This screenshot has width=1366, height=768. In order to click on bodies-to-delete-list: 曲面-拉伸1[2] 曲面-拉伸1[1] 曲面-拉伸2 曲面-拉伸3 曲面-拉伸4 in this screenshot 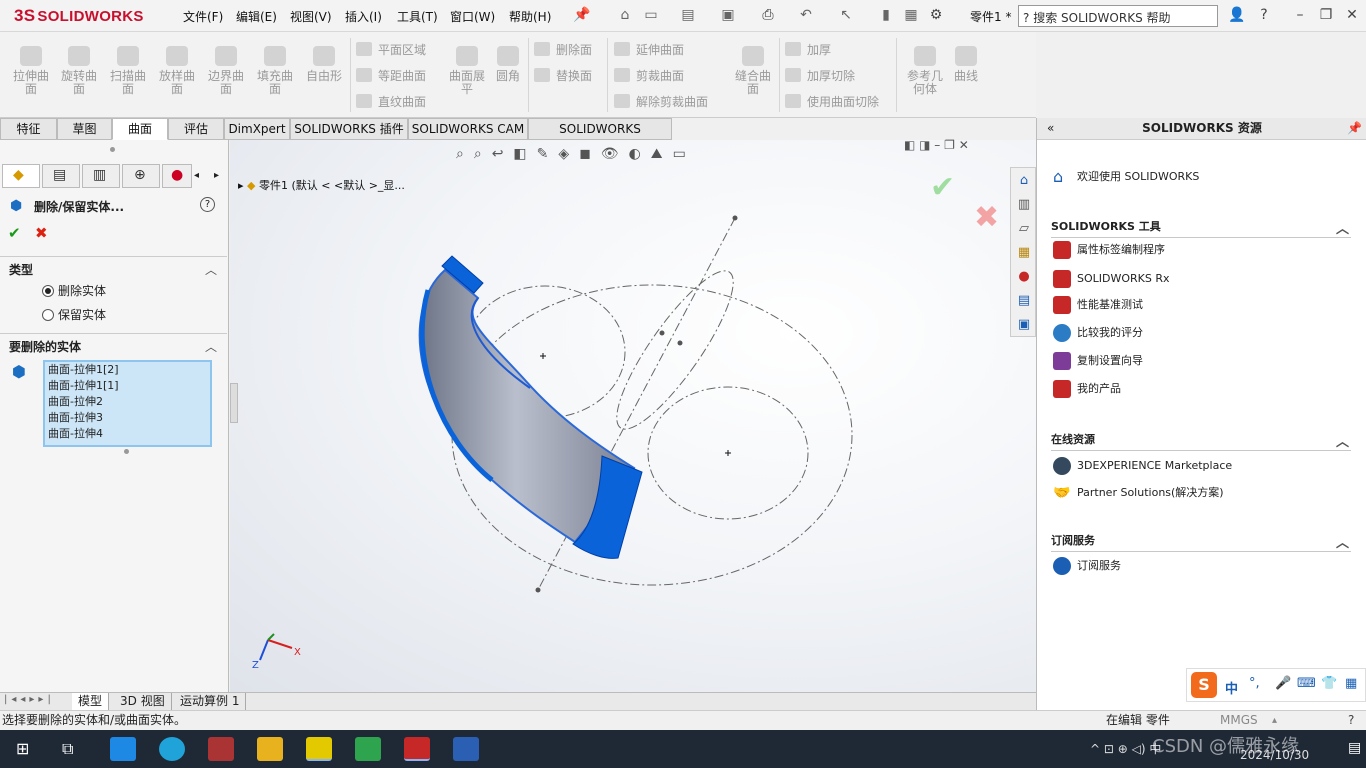, I will do `click(127, 403)`.